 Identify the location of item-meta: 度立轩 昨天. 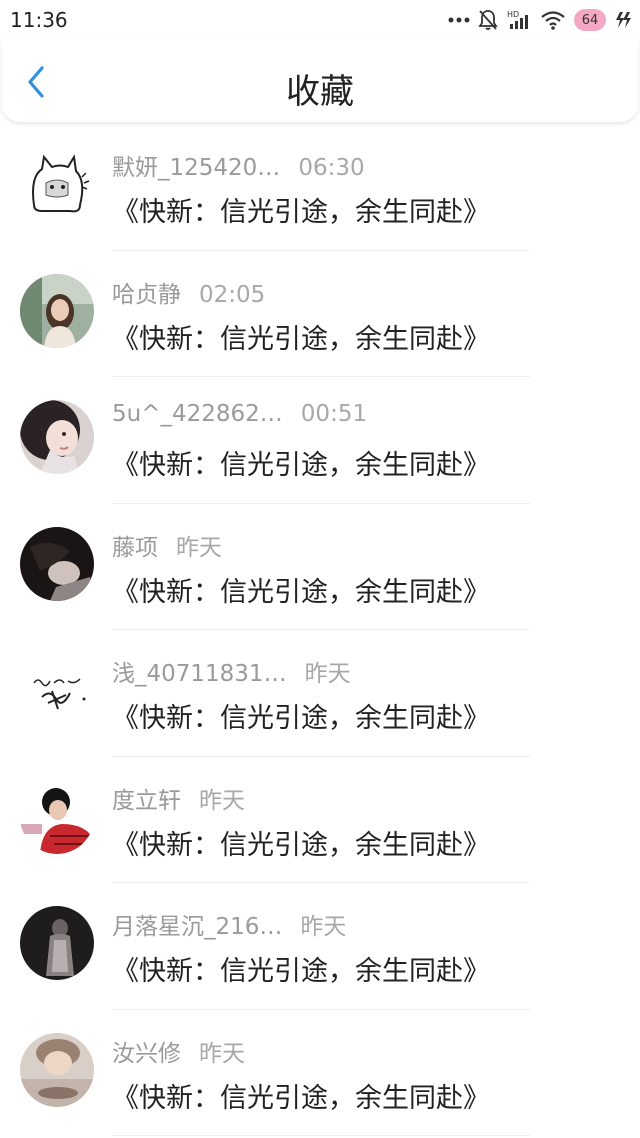
(178, 797).